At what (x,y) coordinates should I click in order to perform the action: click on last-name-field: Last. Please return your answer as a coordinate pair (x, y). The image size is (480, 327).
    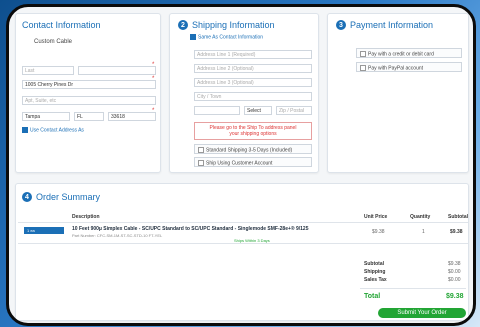
    Looking at the image, I should click on (48, 70).